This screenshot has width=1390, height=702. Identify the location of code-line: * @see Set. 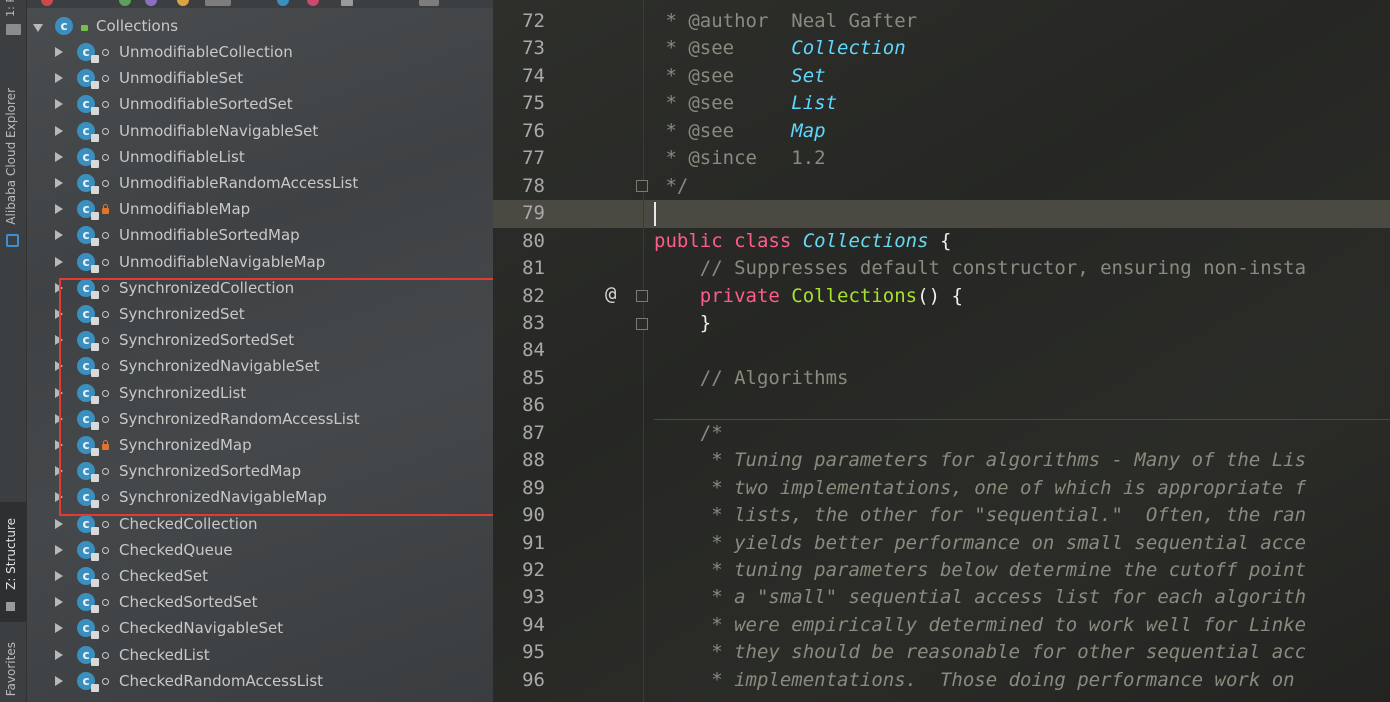
(739, 76).